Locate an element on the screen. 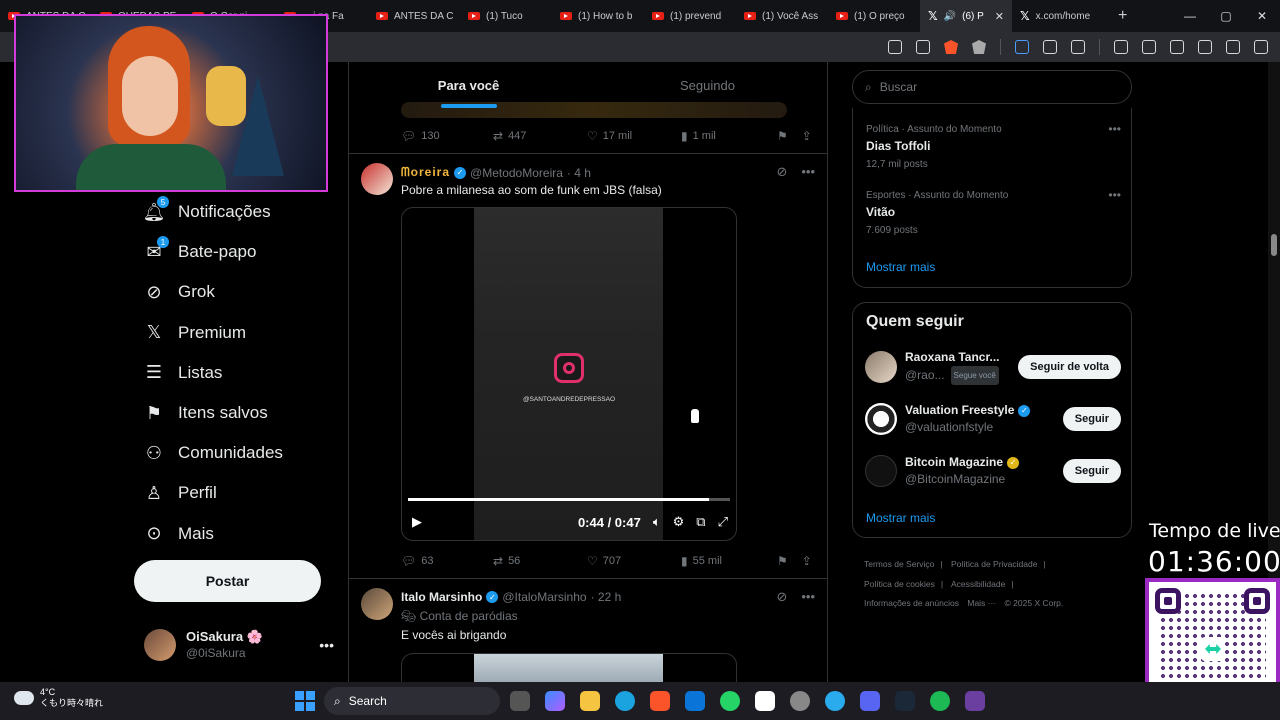 This screenshot has width=1280, height=720. tweet-time: · 4 h is located at coordinates (579, 173).